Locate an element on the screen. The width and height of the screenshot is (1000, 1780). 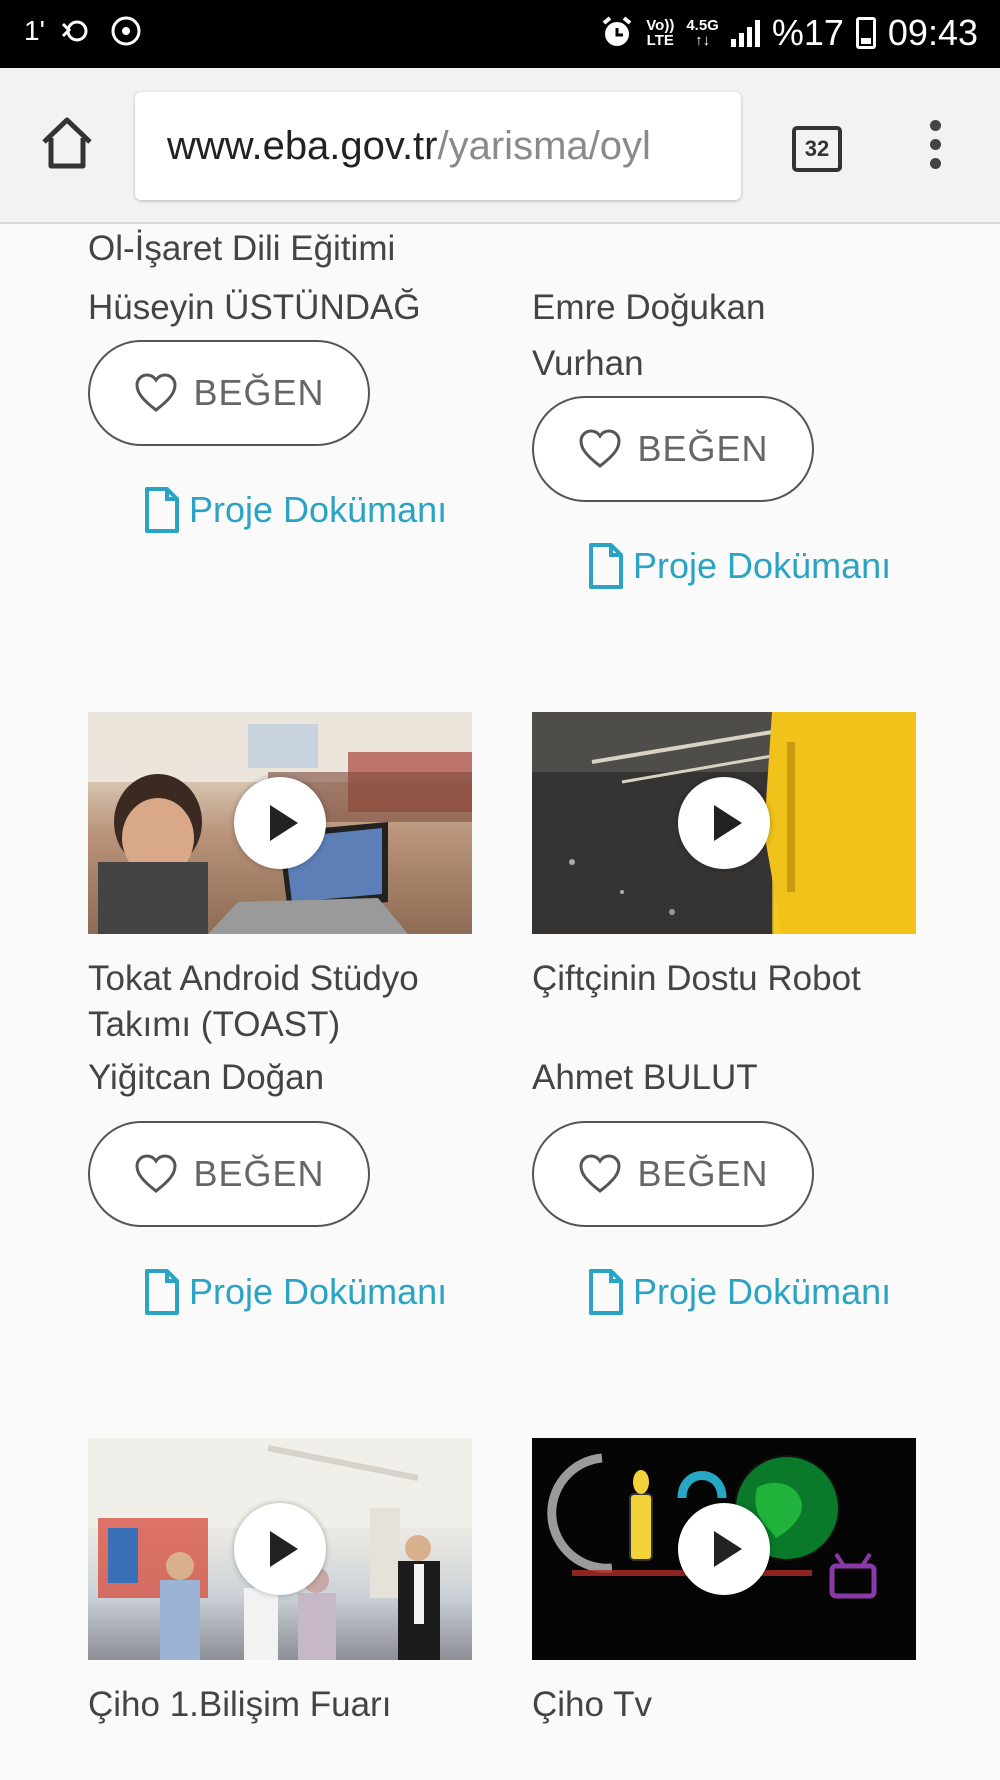
data-indicator: 4.5G ↑↓ is located at coordinates (702, 33).